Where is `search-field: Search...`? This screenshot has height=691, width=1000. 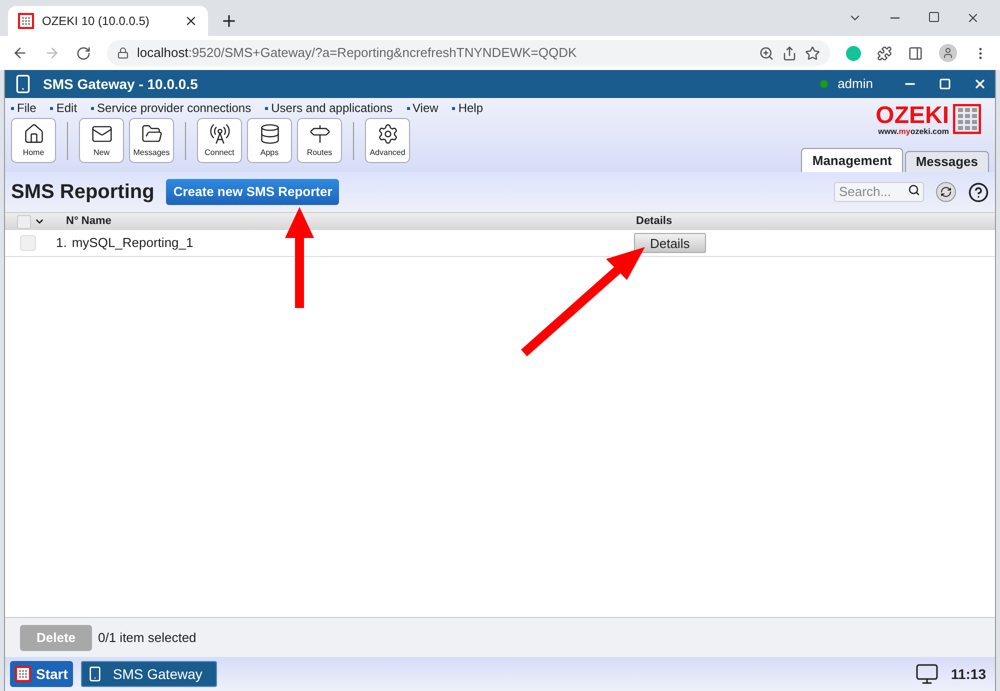 search-field: Search... is located at coordinates (879, 192).